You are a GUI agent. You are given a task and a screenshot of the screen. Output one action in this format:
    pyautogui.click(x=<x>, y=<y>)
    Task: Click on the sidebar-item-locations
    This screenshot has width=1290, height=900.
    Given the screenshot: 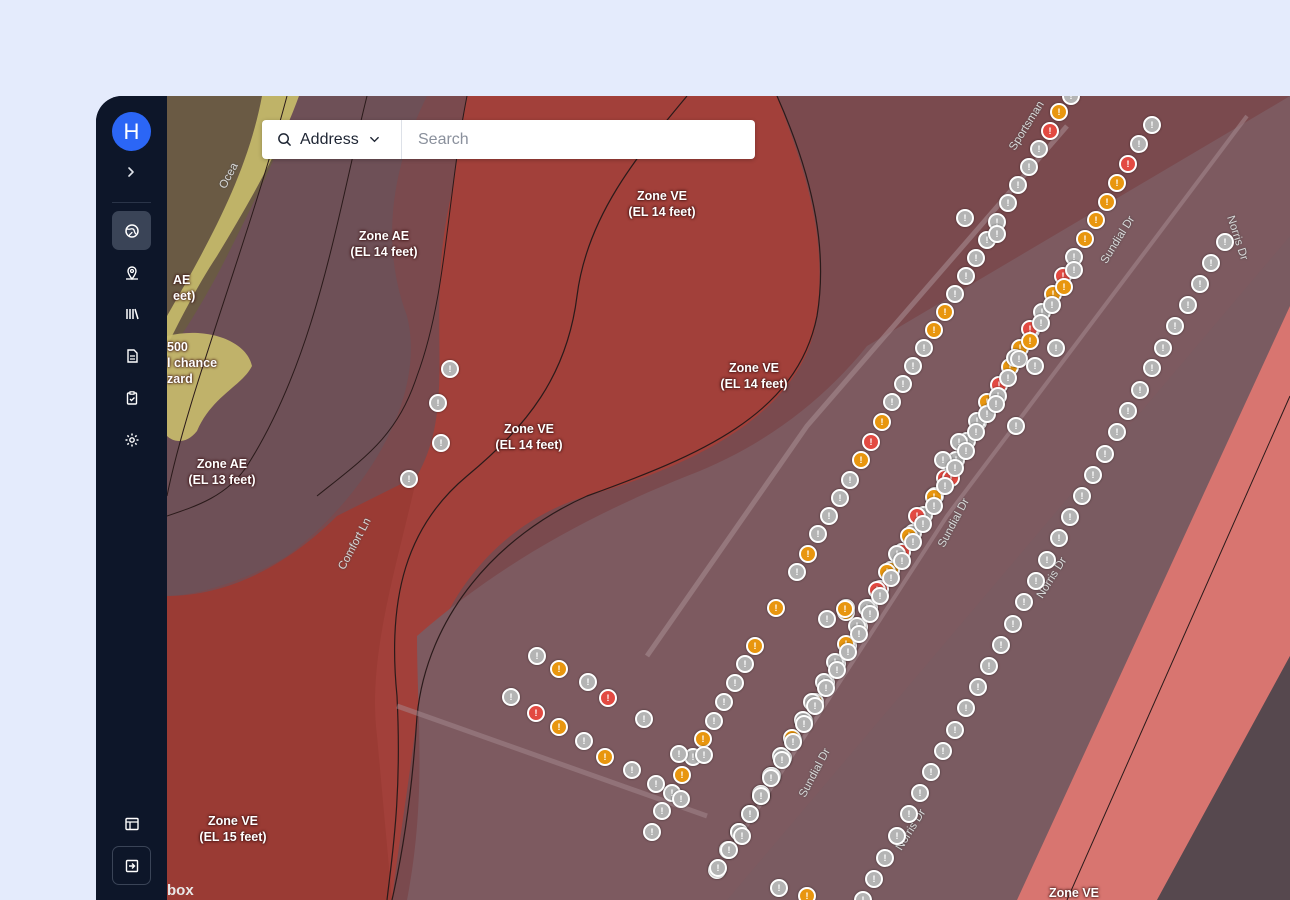 What is the action you would take?
    pyautogui.click(x=131, y=272)
    